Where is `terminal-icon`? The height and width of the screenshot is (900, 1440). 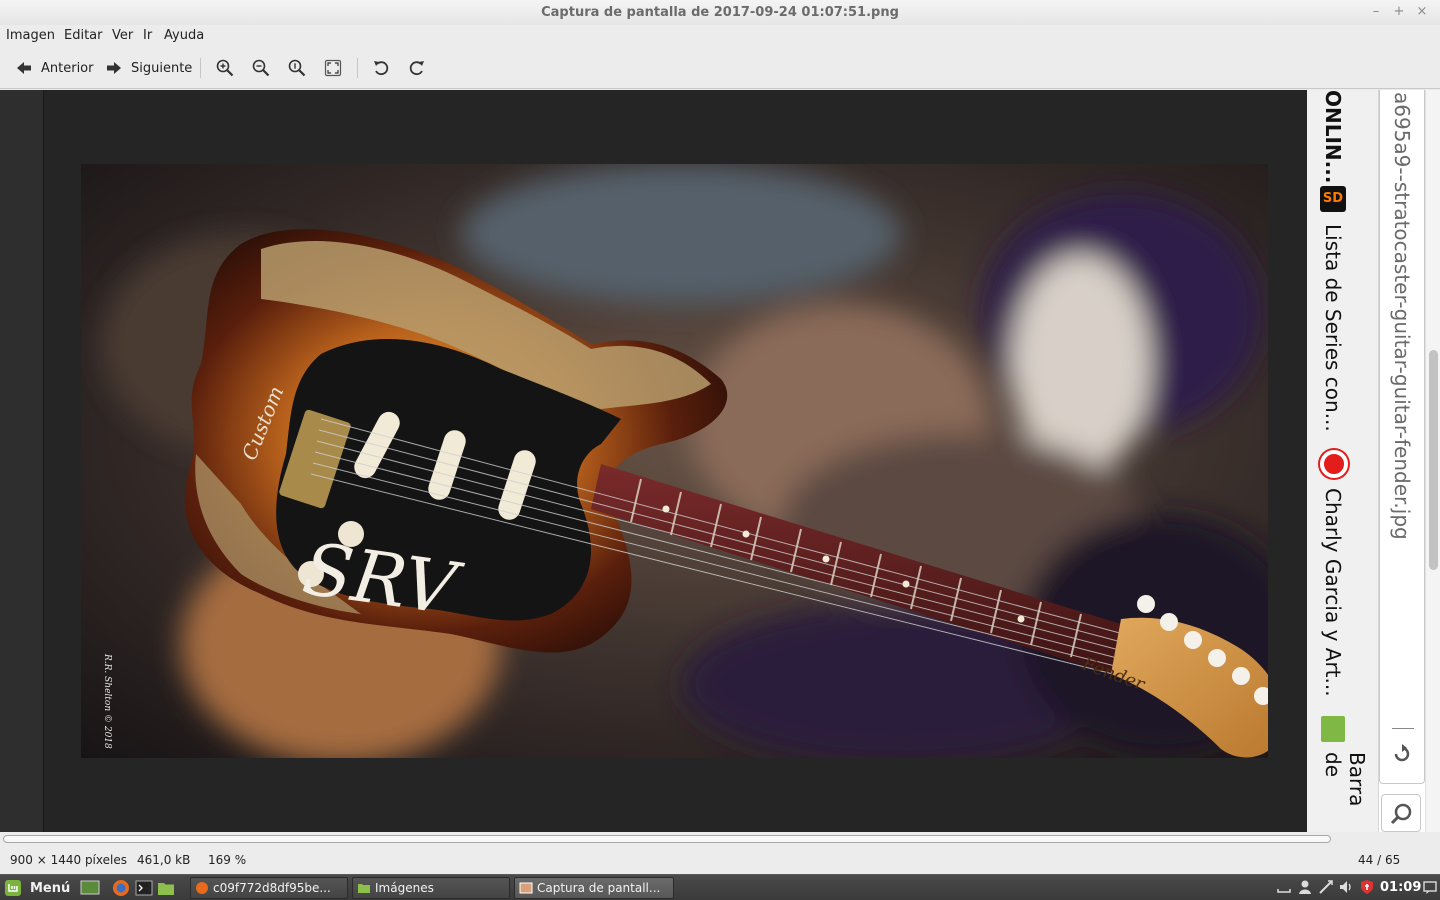 terminal-icon is located at coordinates (144, 888).